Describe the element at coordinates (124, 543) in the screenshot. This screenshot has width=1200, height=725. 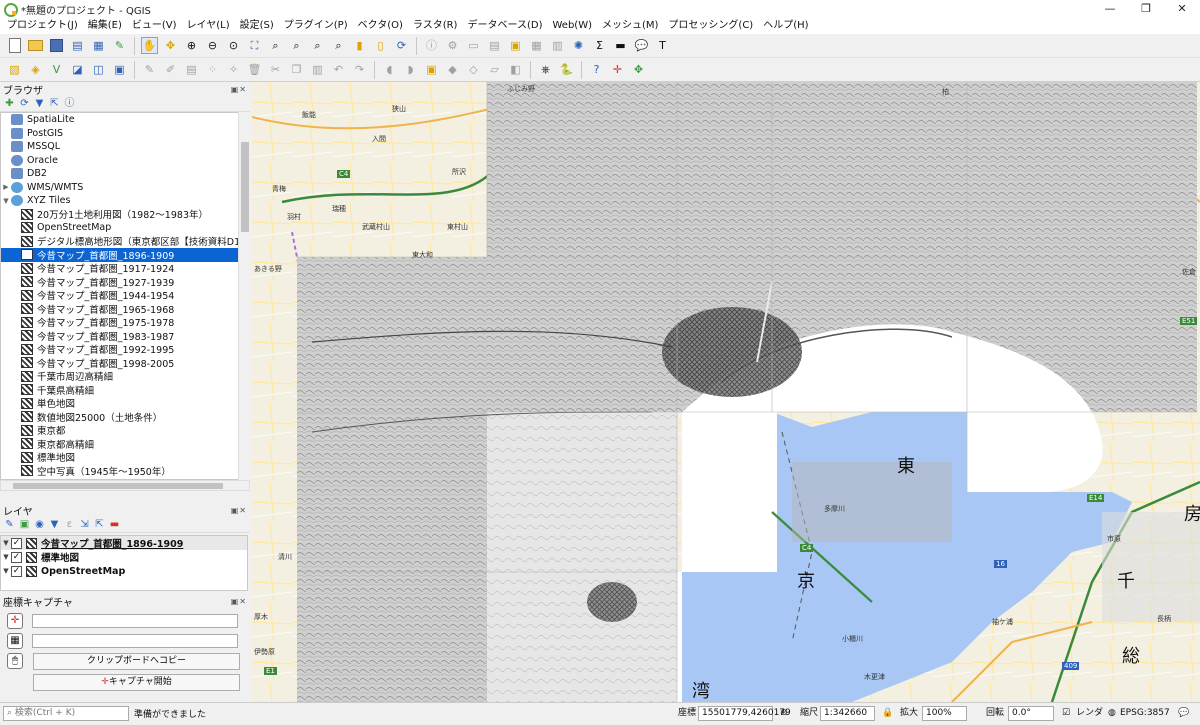
I see `layer-item: ▼ ✓ 今昔マップ_首都圏_1896-1909` at that location.